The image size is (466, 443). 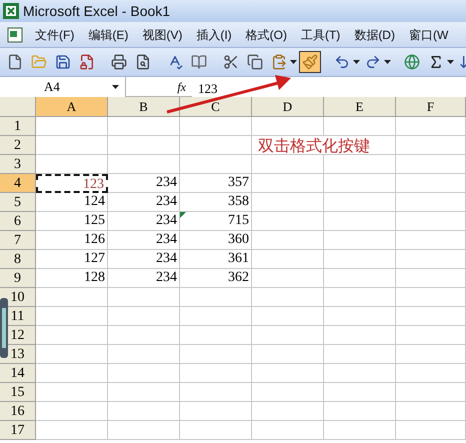 I want to click on table-cell: 124, so click(x=72, y=202).